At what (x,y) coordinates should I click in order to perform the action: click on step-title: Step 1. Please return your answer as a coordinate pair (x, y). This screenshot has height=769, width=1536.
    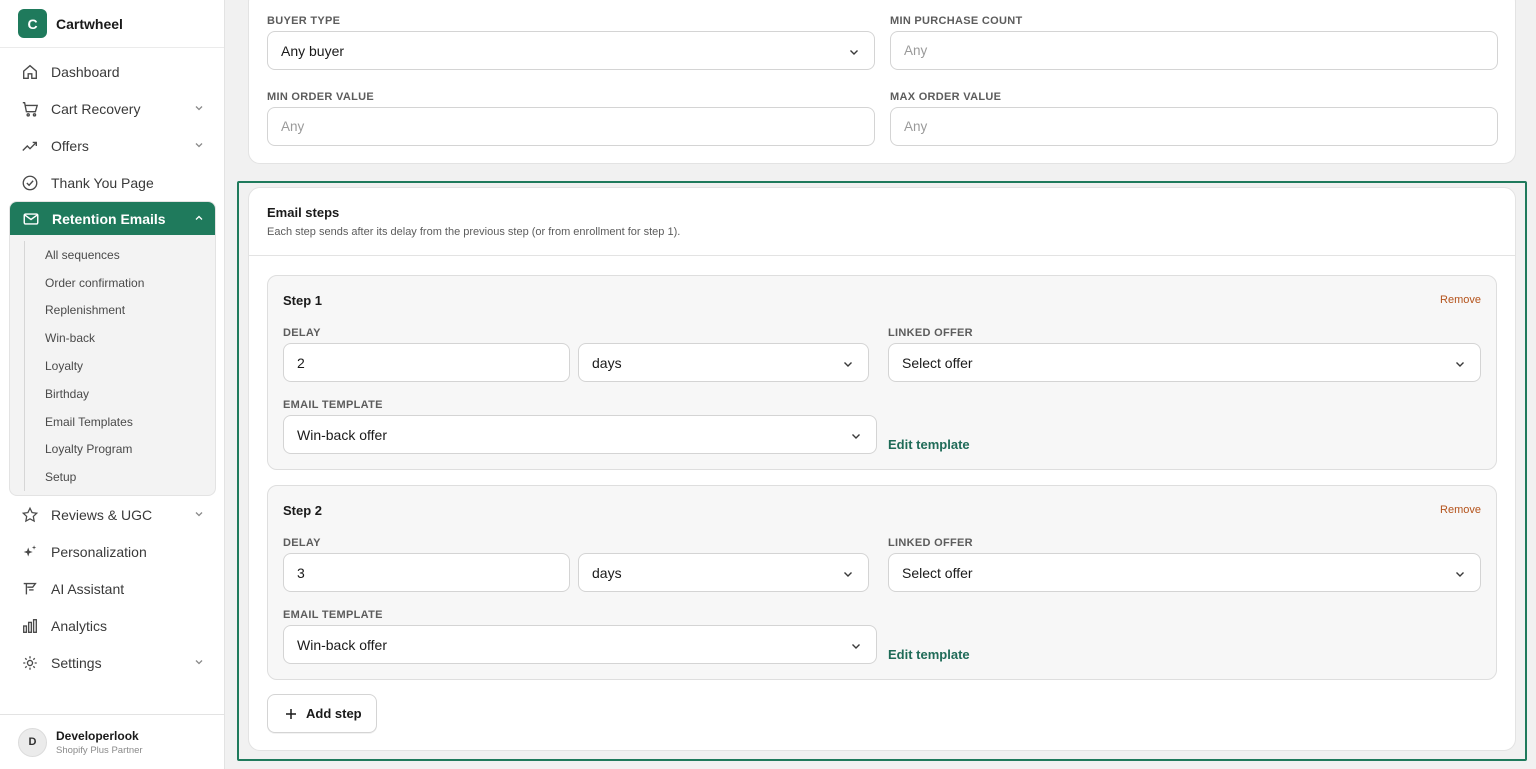
    Looking at the image, I should click on (303, 300).